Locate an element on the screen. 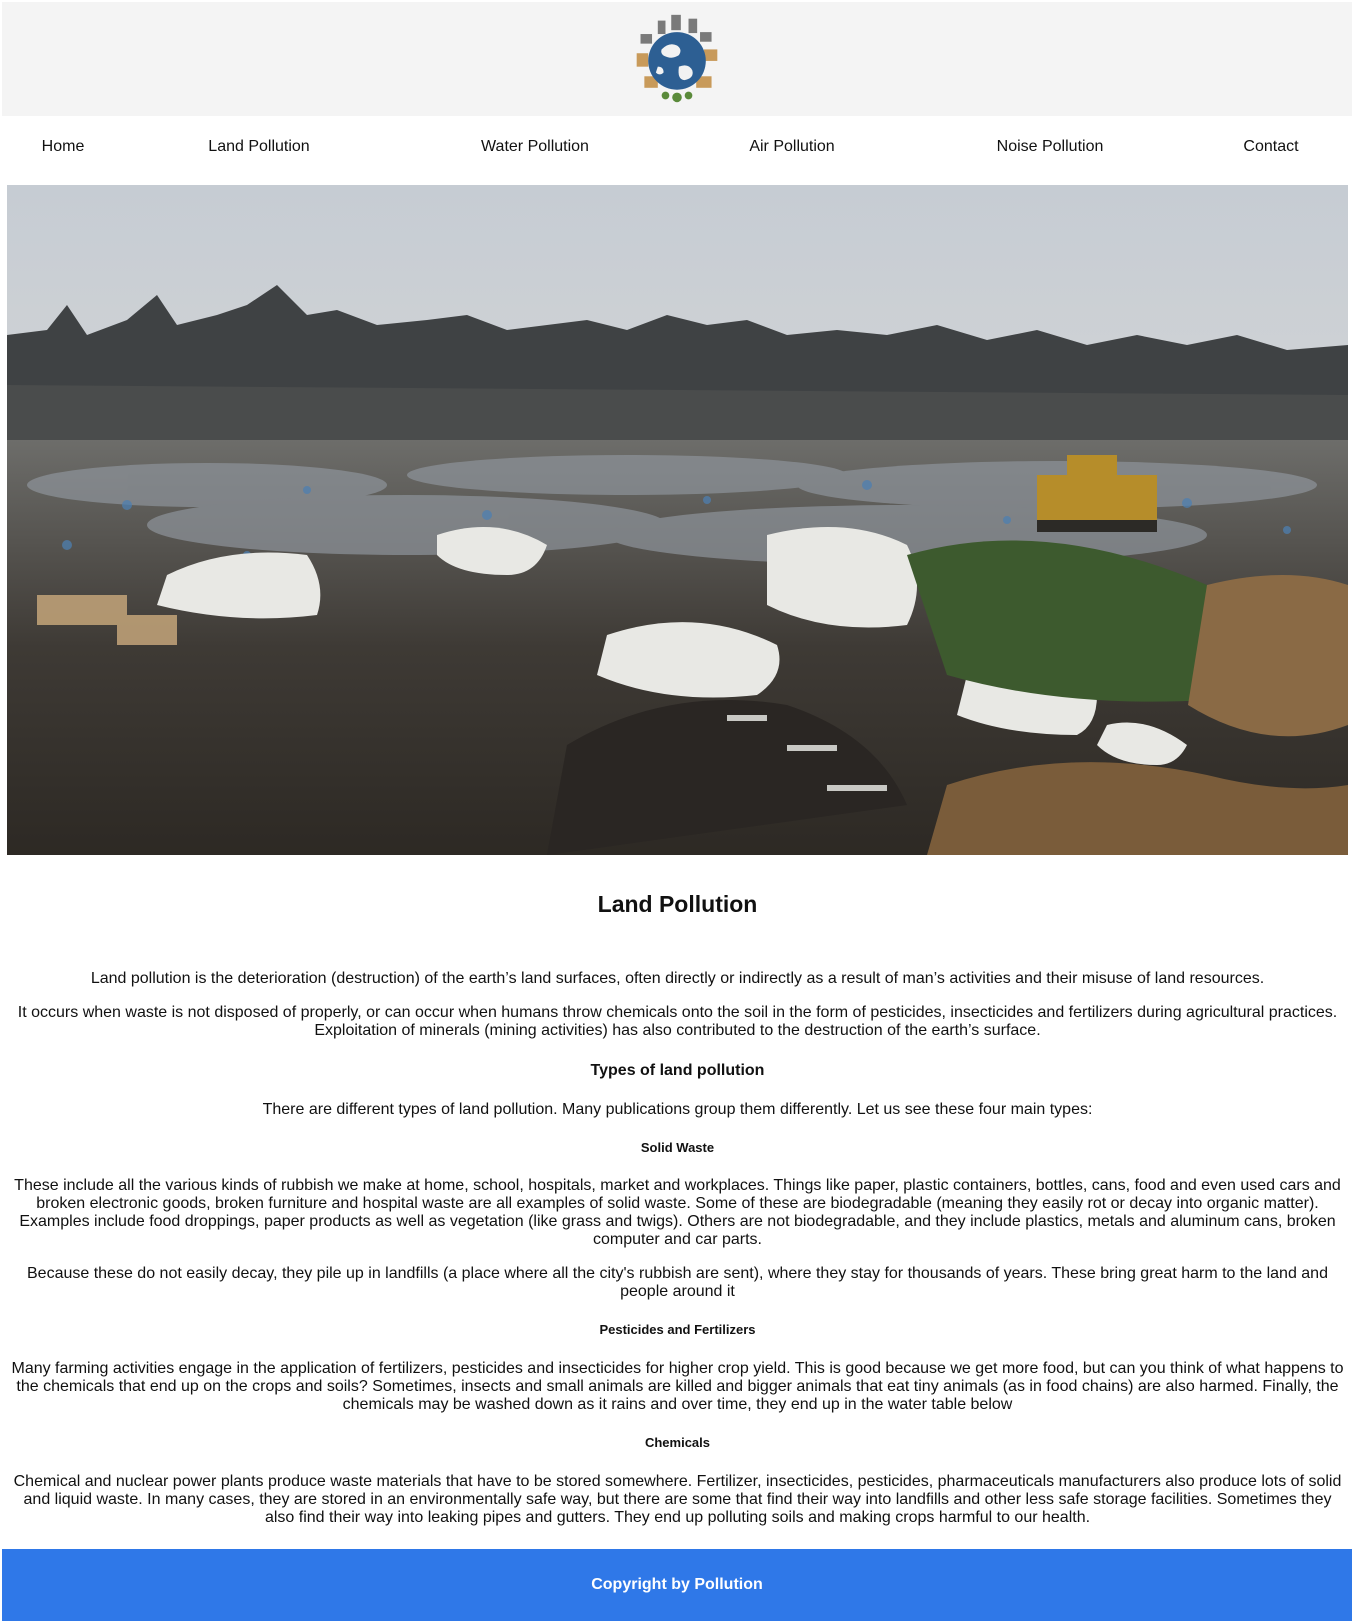 The image size is (1366, 1622). nav-item-water-pollution: Water Pollution is located at coordinates (535, 147).